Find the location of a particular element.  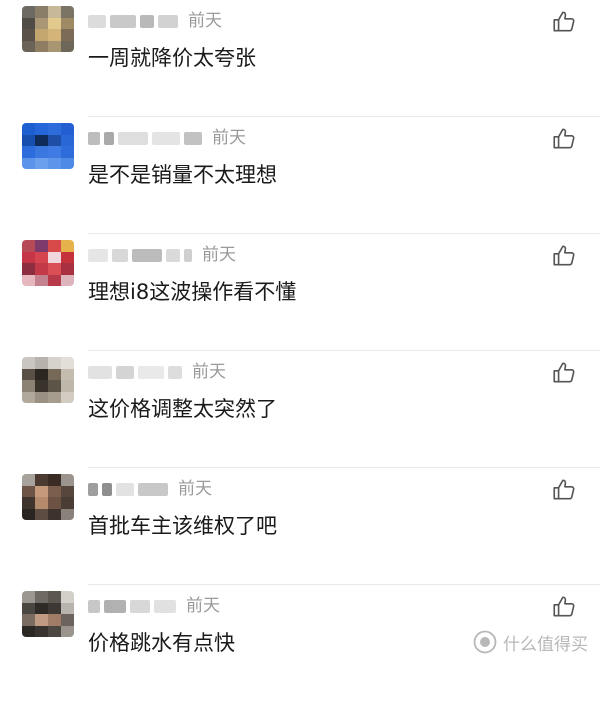

comment-text: 首批车主该维权了吧 is located at coordinates (182, 526).